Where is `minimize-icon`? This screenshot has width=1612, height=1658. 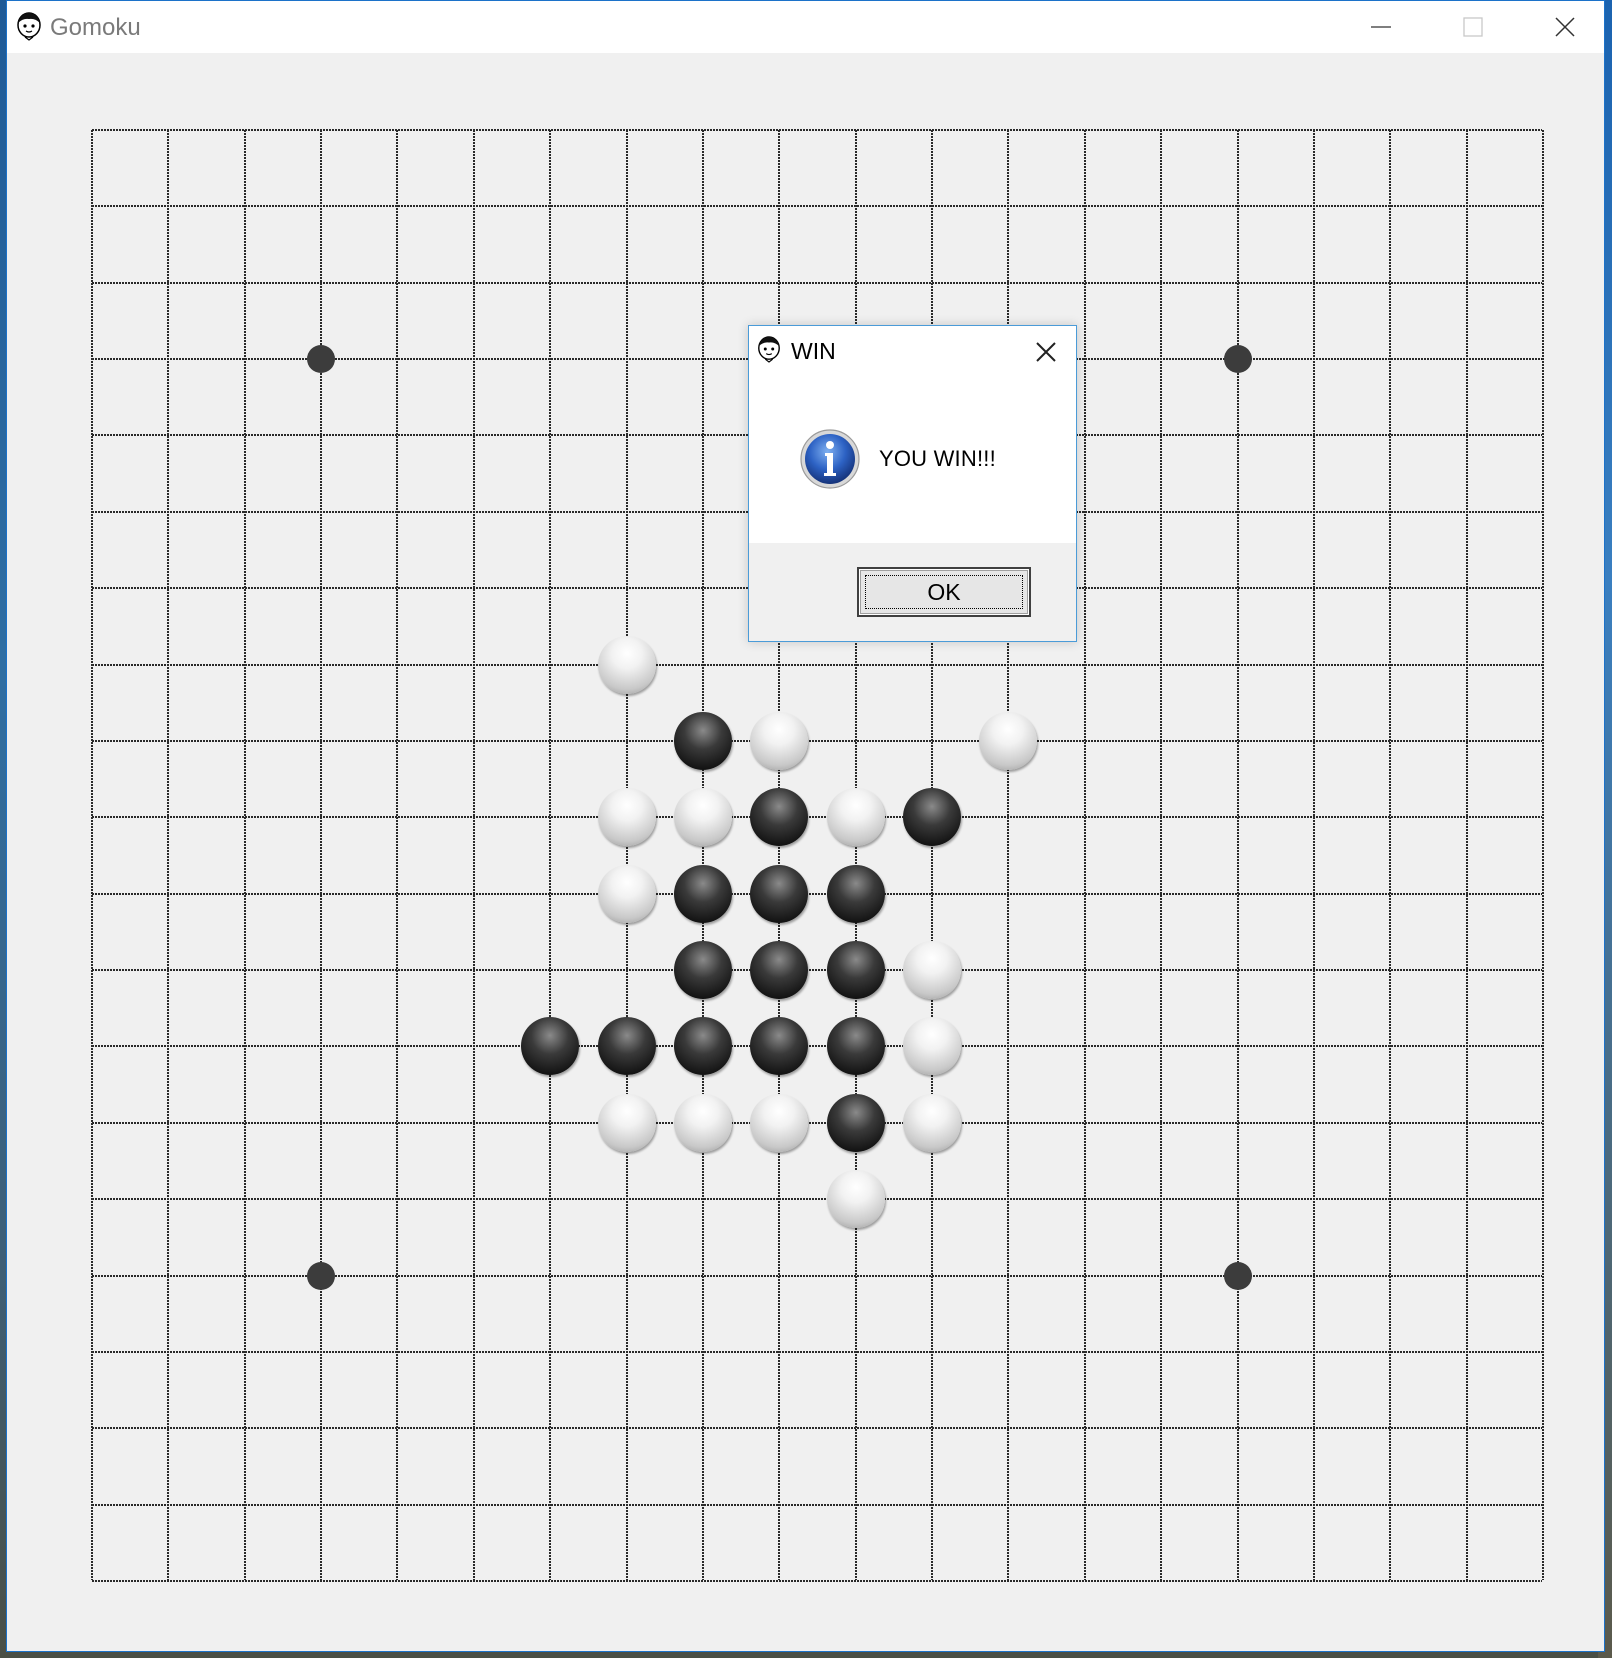
minimize-icon is located at coordinates (1381, 27).